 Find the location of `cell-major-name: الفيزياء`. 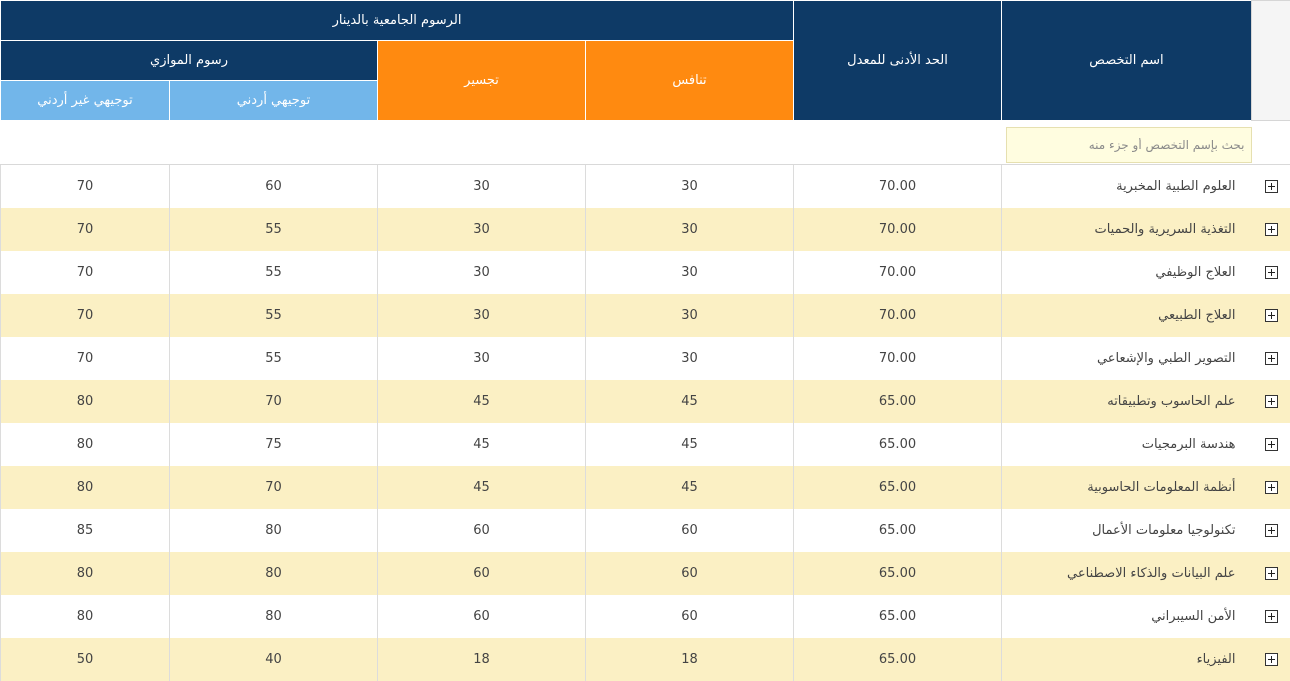

cell-major-name: الفيزياء is located at coordinates (1127, 659).